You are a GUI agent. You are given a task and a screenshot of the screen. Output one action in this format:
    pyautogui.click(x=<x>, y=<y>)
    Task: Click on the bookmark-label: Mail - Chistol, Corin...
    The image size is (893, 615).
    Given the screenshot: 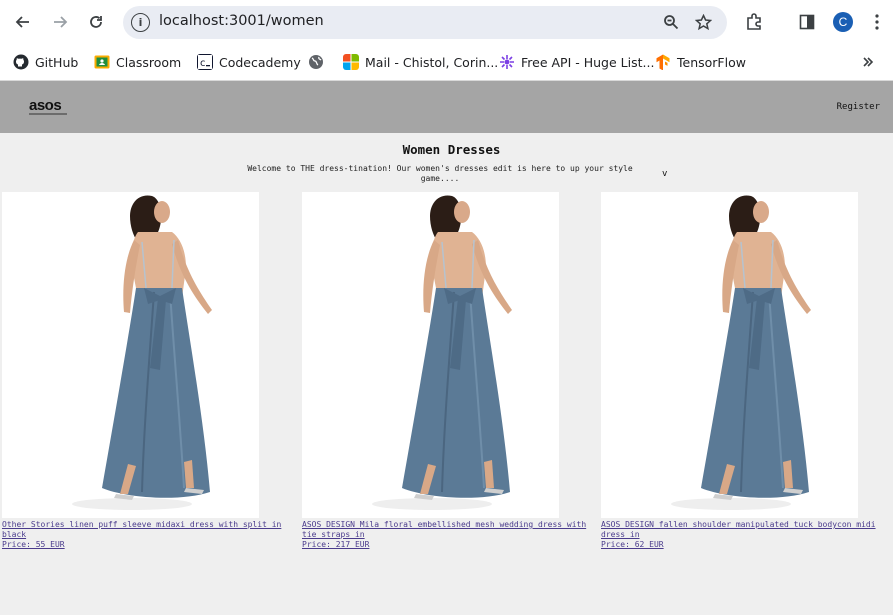 What is the action you would take?
    pyautogui.click(x=432, y=62)
    